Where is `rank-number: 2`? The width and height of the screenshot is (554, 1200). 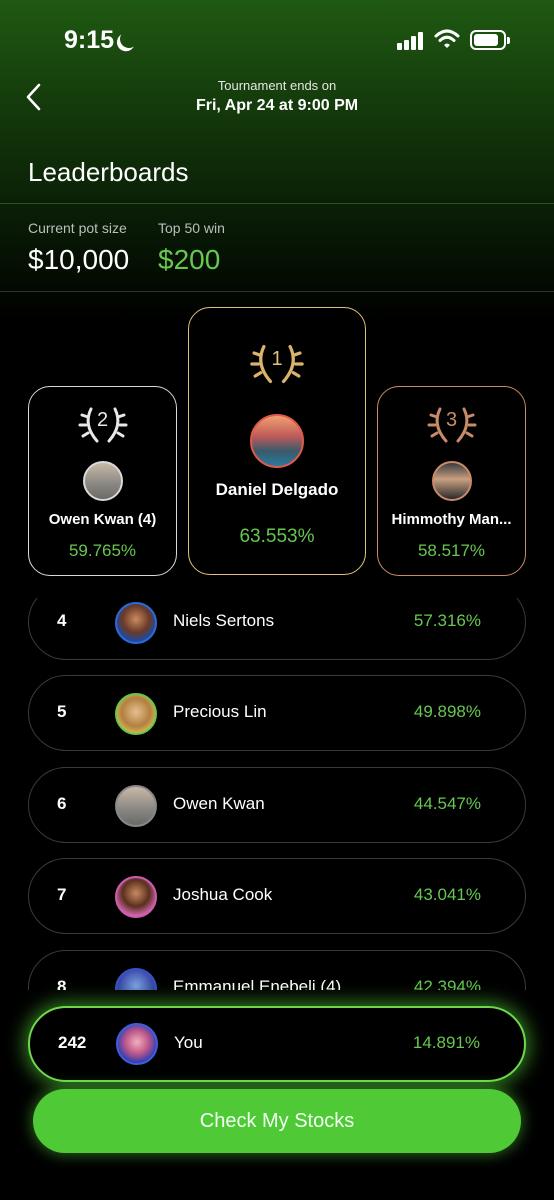
rank-number: 2 is located at coordinates (102, 420).